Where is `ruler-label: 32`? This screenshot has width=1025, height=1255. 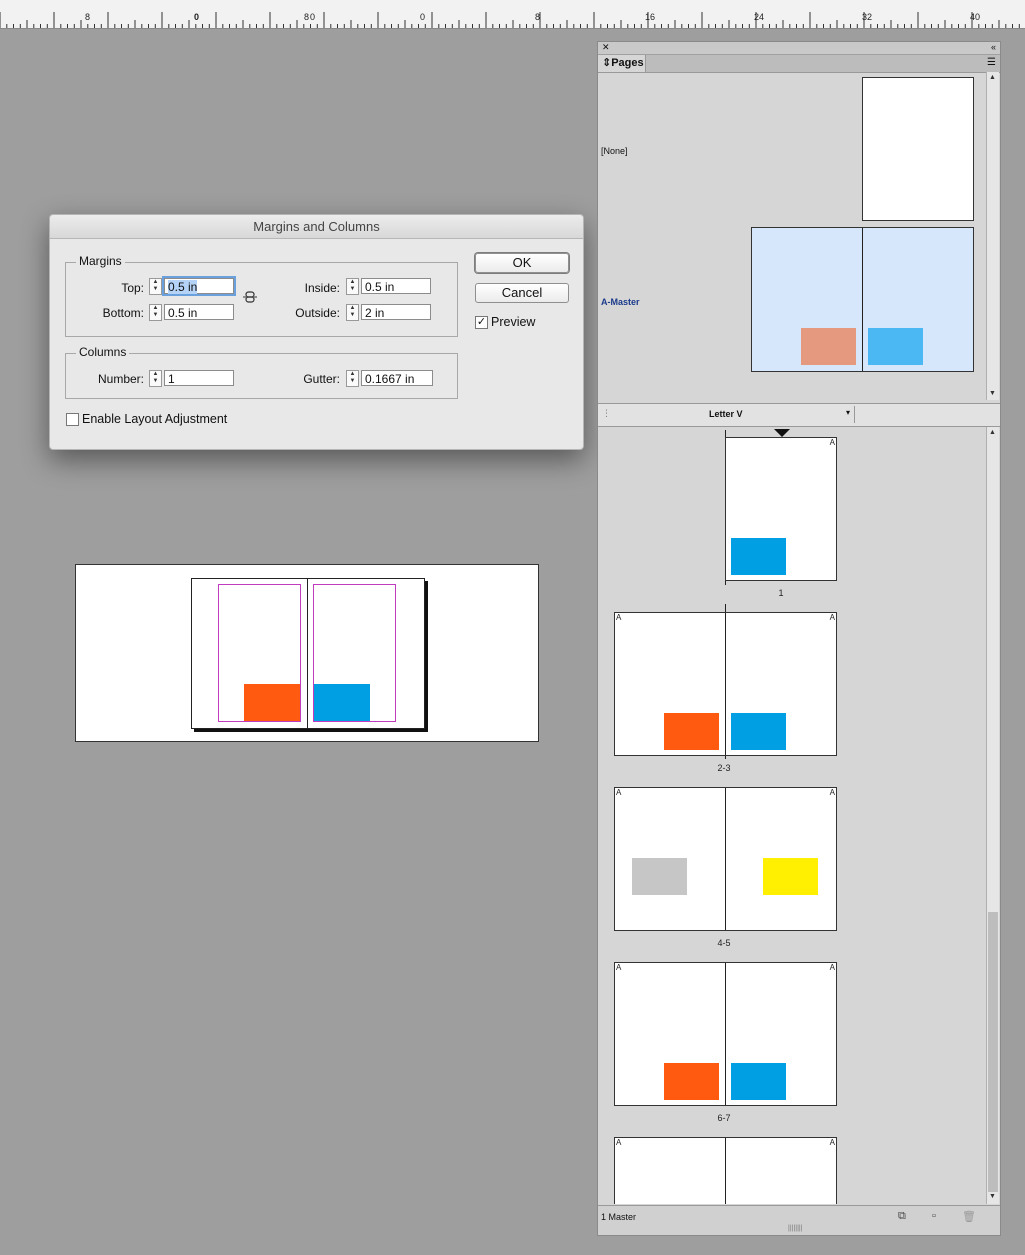
ruler-label: 32 is located at coordinates (867, 17).